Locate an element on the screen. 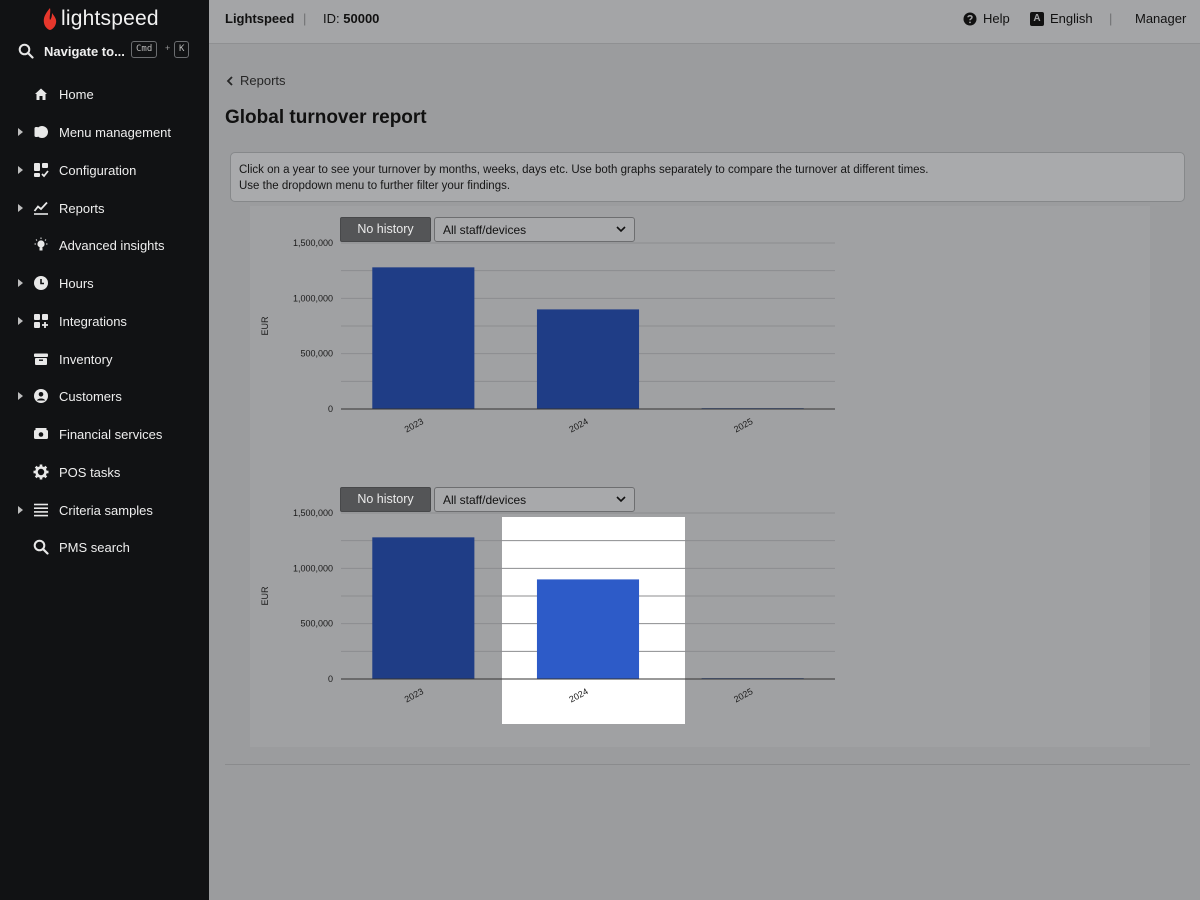 This screenshot has height=900, width=1200. divider is located at coordinates (707, 764).